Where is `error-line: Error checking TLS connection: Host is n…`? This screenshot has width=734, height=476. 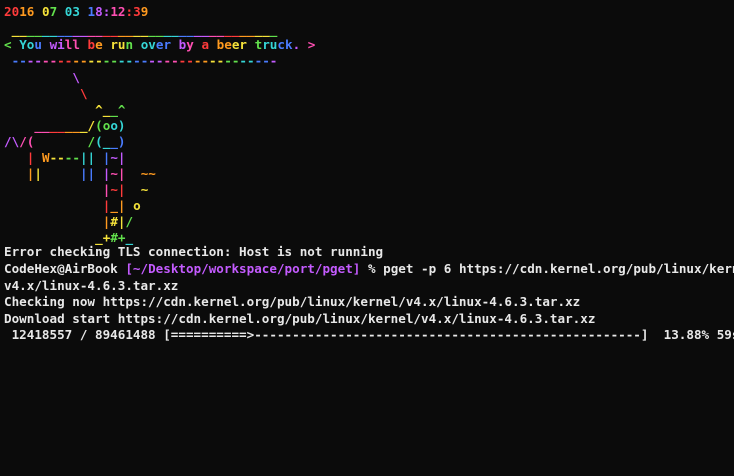
error-line: Error checking TLS connection: Host is n… is located at coordinates (194, 251).